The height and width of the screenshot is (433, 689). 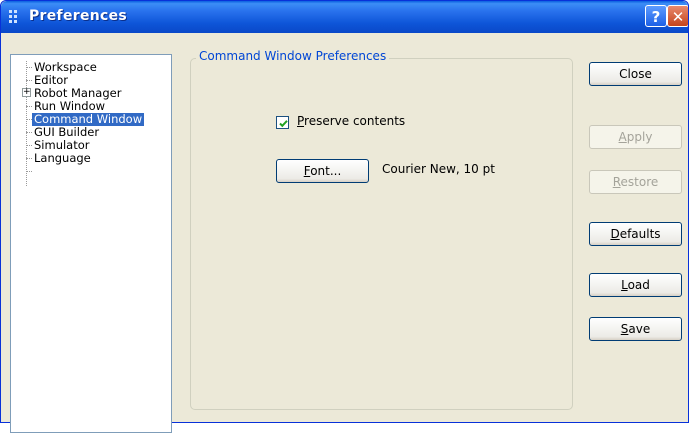 I want to click on apply-button: Apply, so click(x=635, y=137).